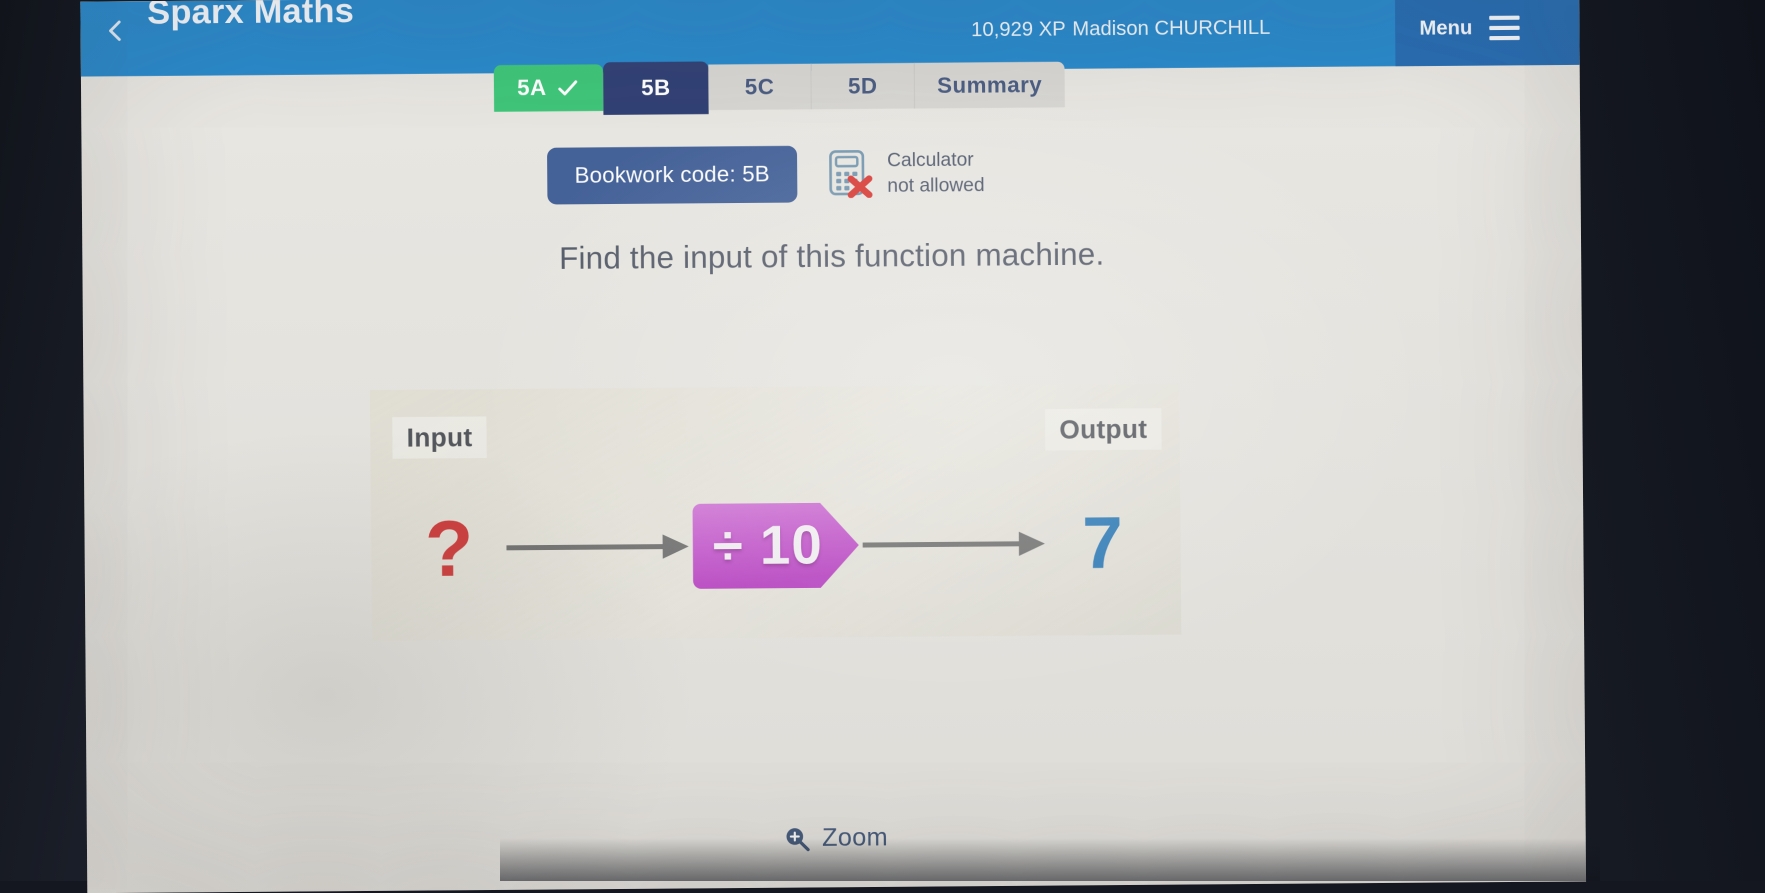 The image size is (1765, 893). What do you see at coordinates (1103, 429) in the screenshot?
I see `output-label: Output` at bounding box center [1103, 429].